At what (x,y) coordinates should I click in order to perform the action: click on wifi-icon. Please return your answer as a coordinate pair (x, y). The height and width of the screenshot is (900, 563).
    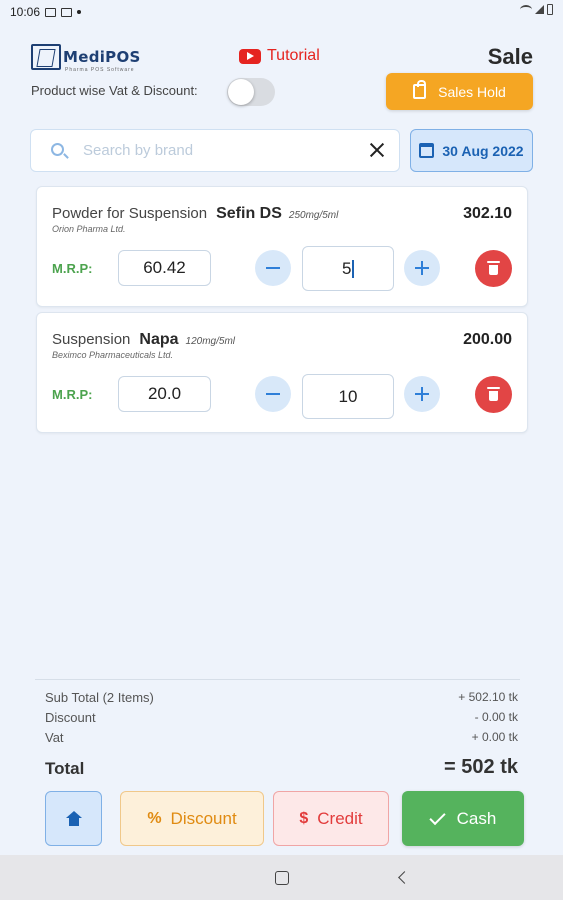
    Looking at the image, I should click on (526, 9).